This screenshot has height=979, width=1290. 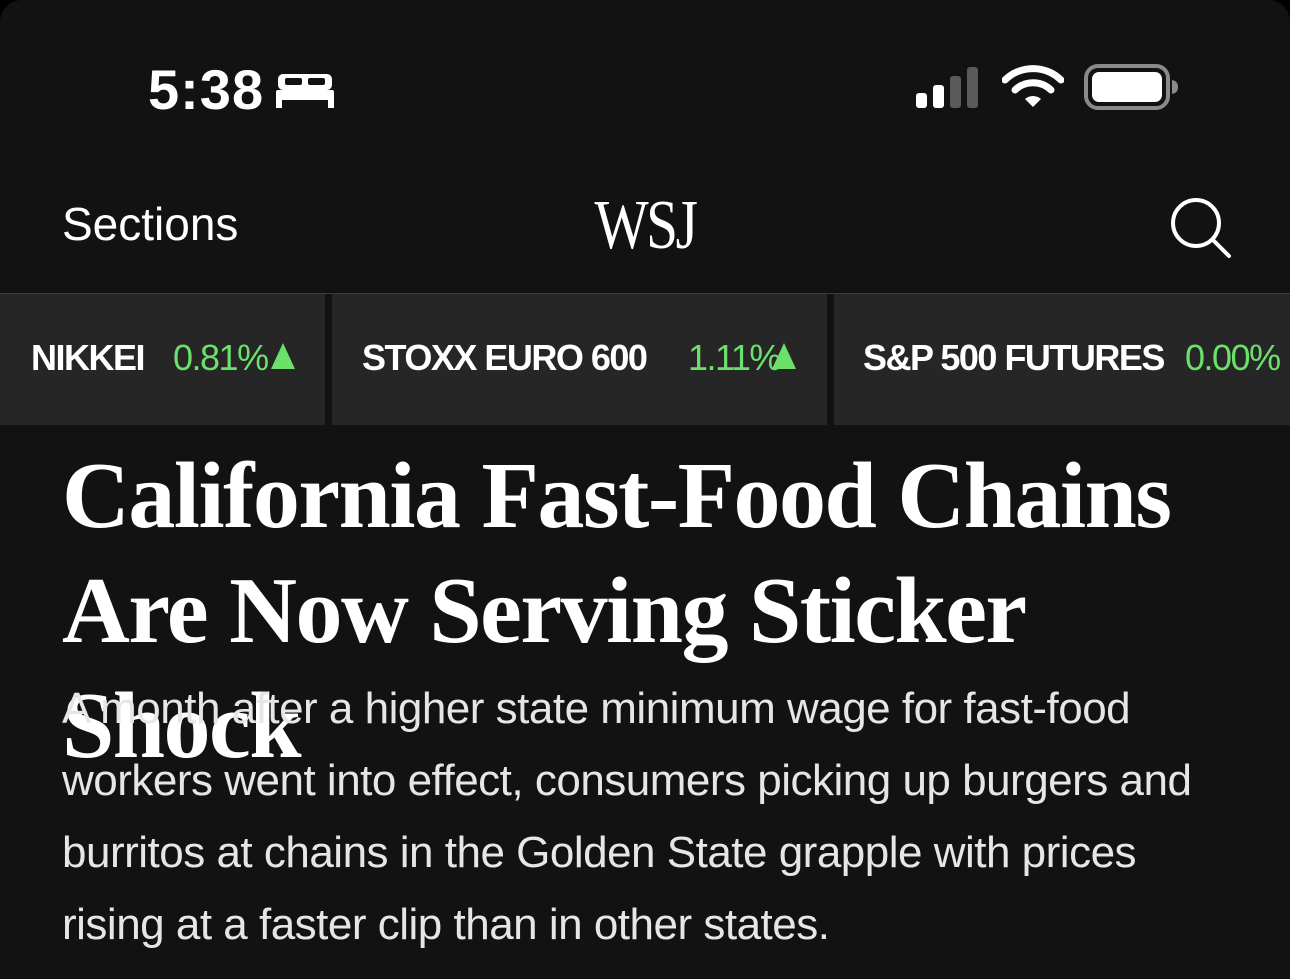 I want to click on cellular-signal-icon, so click(x=947, y=87).